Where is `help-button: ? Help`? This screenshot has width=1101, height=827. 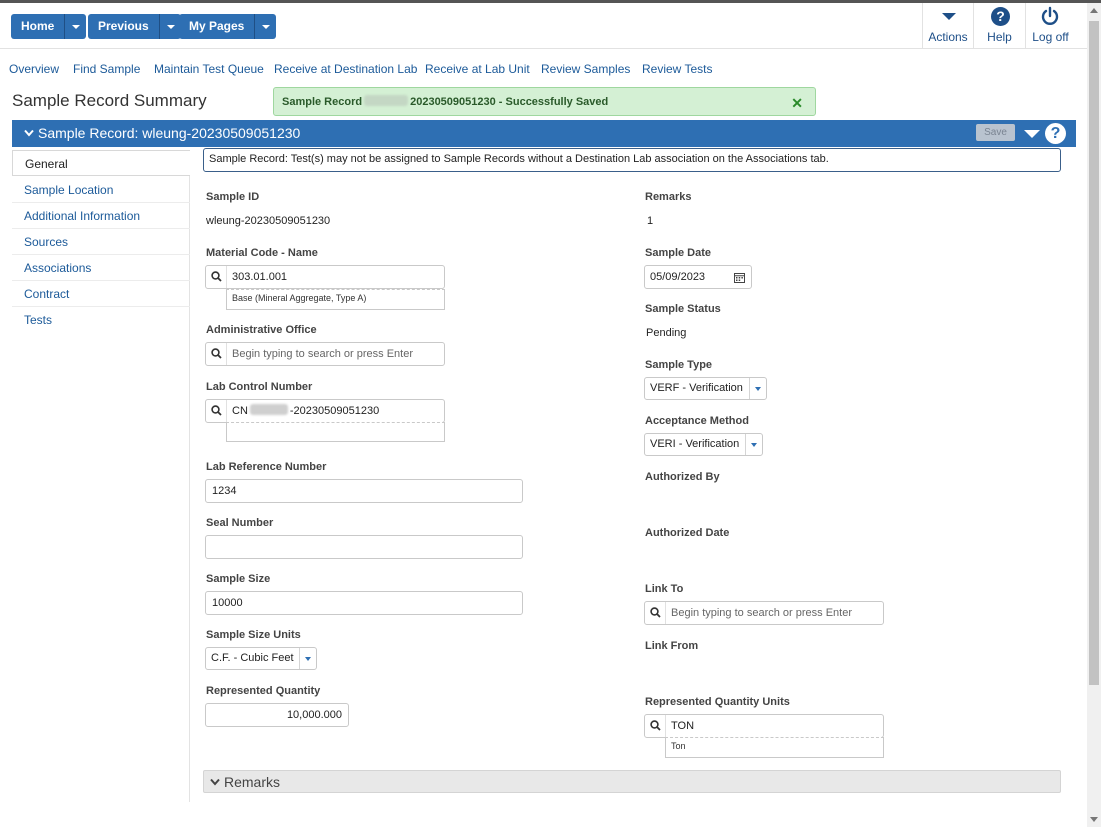 help-button: ? Help is located at coordinates (999, 26).